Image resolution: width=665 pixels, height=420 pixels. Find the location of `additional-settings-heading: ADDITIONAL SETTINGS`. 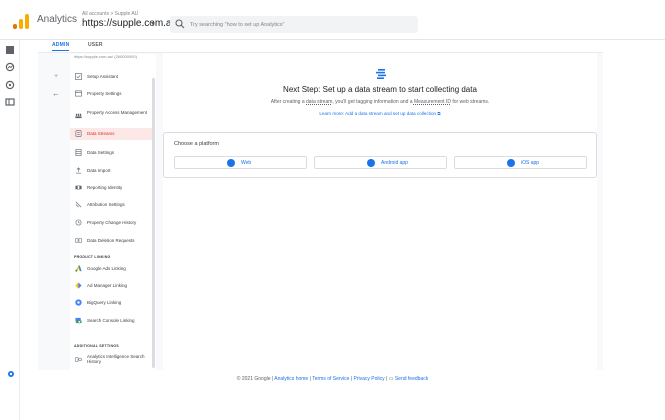

additional-settings-heading: ADDITIONAL SETTINGS is located at coordinates (96, 346).